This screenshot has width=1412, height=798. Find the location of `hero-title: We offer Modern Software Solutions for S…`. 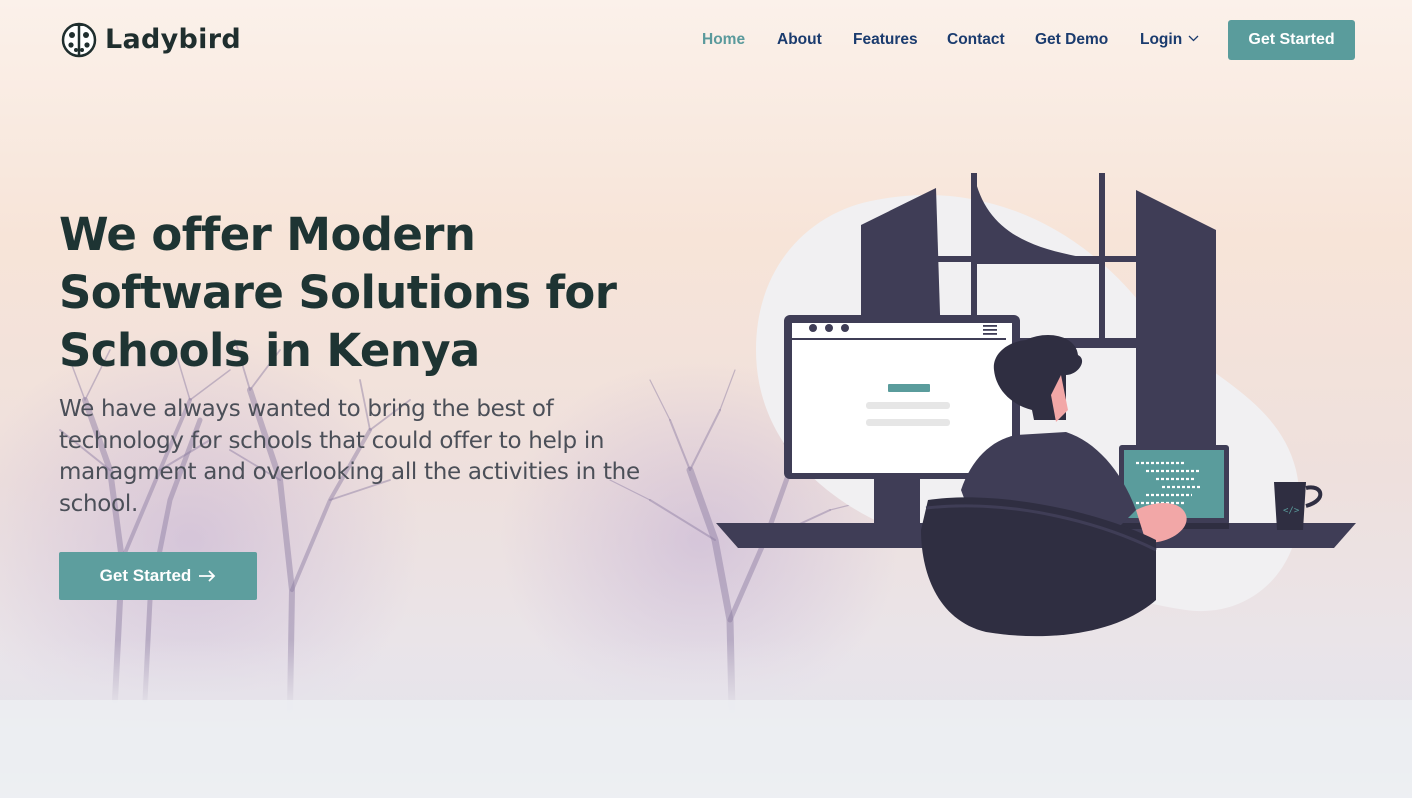

hero-title: We offer Modern Software Solutions for S… is located at coordinates (338, 292).